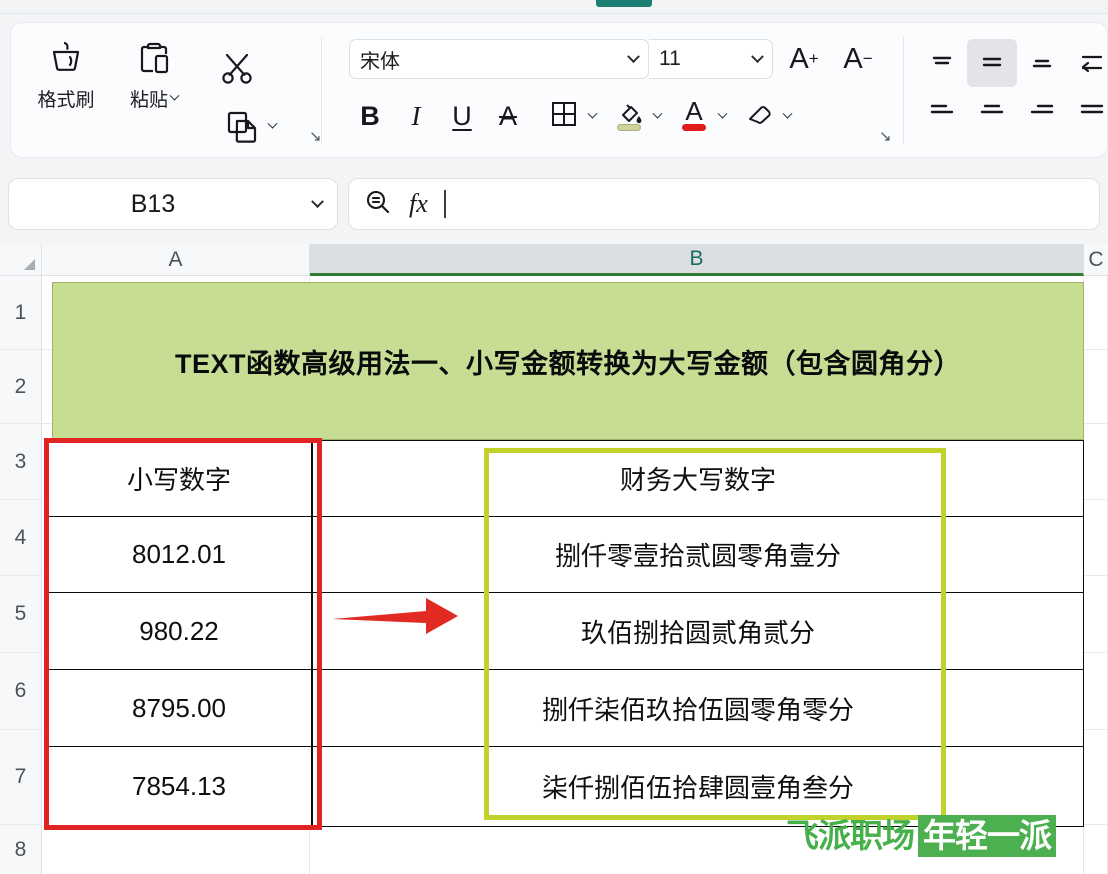 This screenshot has width=1108, height=874. I want to click on align-bottom-button, so click(1042, 63).